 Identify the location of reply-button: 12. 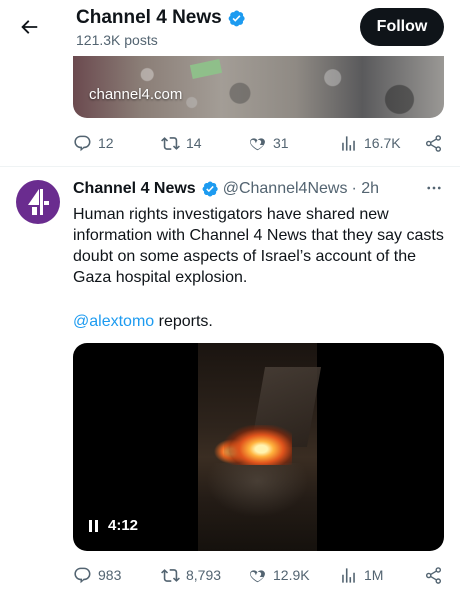
(93, 143).